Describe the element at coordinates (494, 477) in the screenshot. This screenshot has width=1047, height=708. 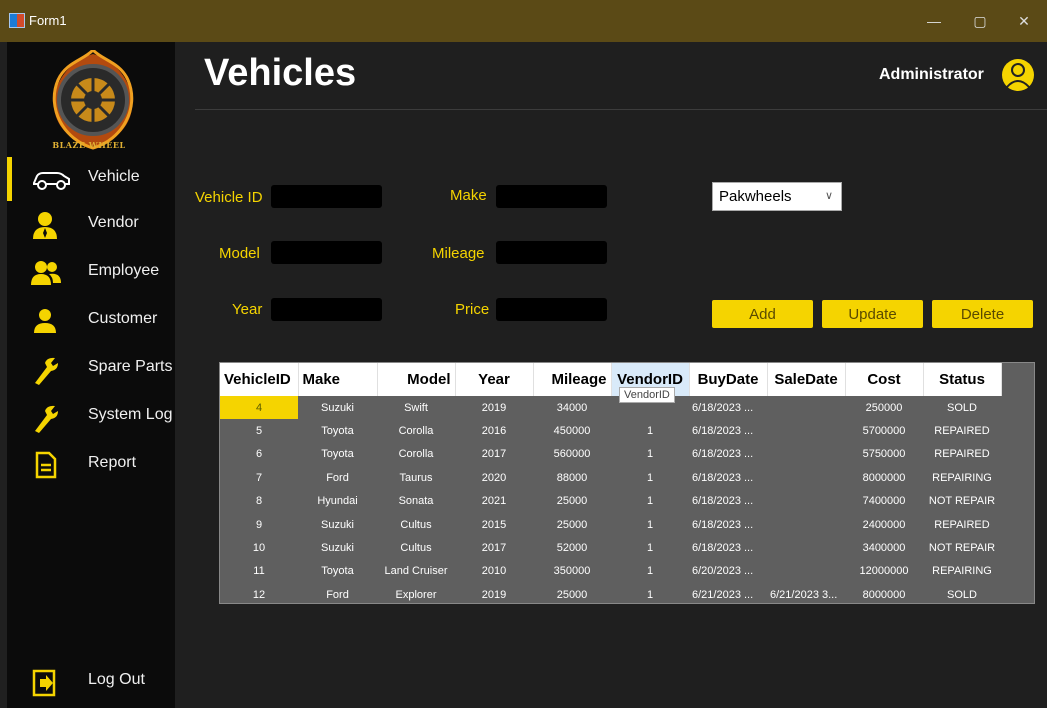
I see `table-cell: 2020` at that location.